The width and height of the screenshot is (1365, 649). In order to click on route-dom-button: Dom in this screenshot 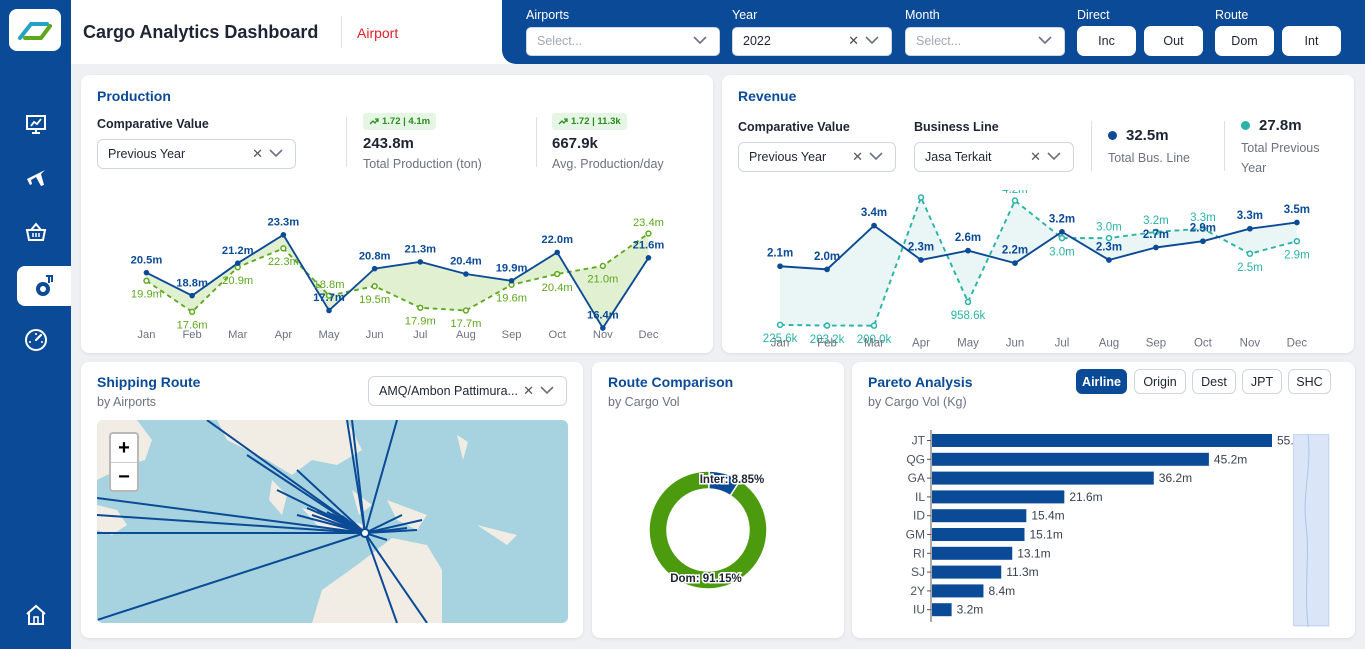, I will do `click(1244, 41)`.